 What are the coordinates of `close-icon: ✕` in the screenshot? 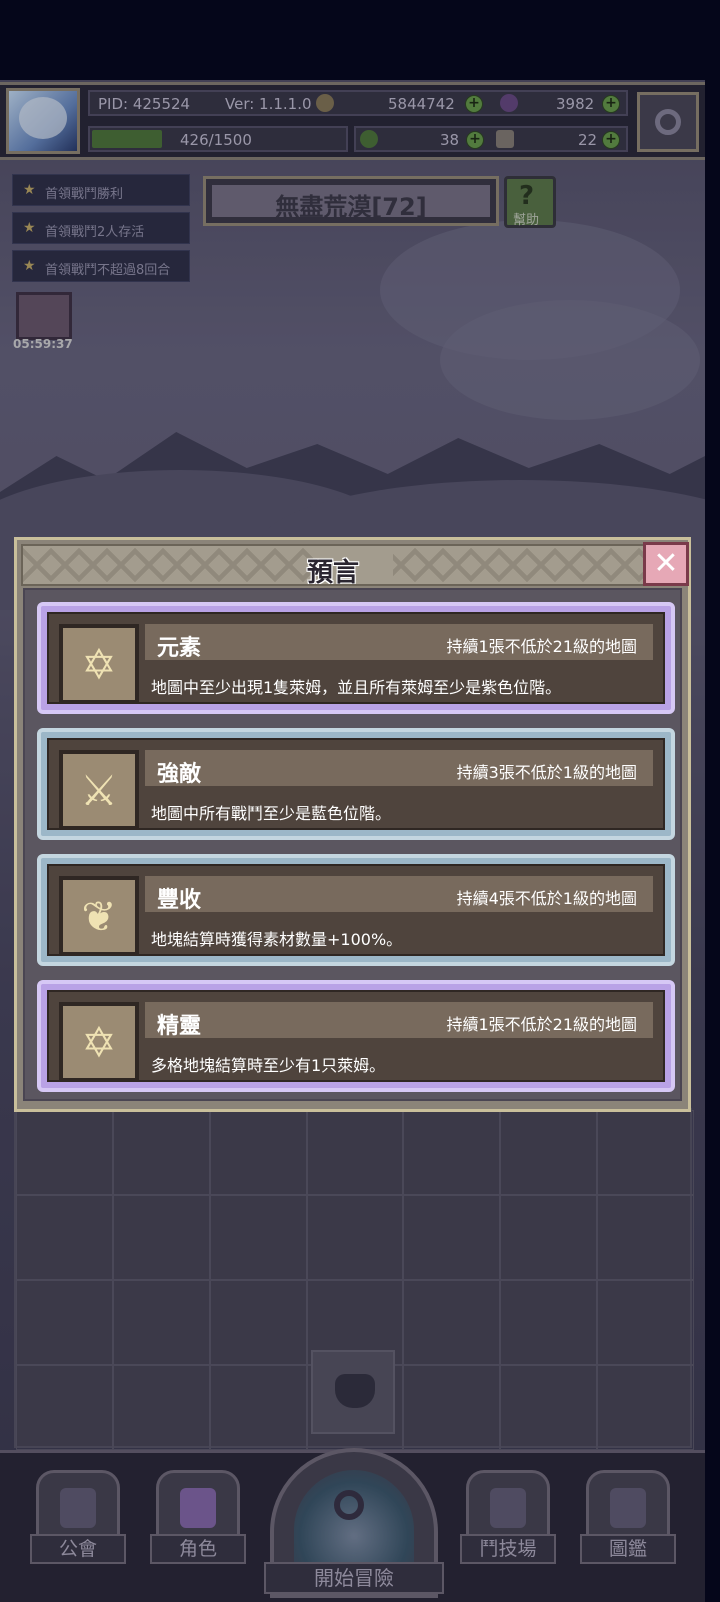 It's located at (666, 563).